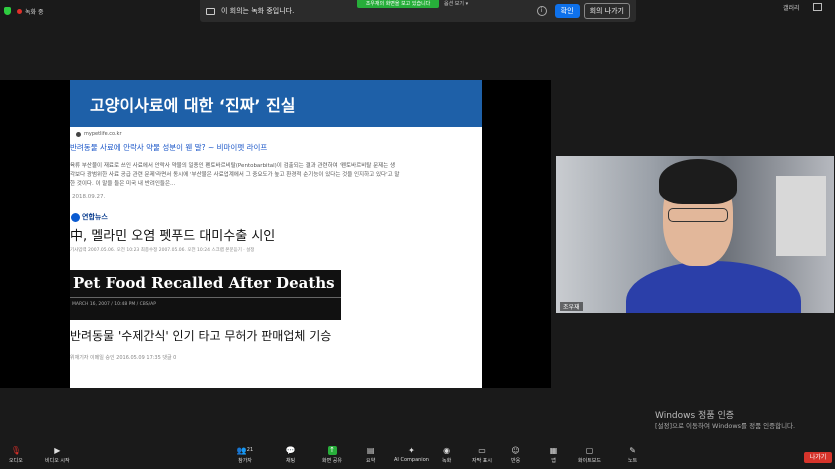 The width and height of the screenshot is (835, 469). What do you see at coordinates (516, 461) in the screenshot?
I see `reactions-label: 반응` at bounding box center [516, 461].